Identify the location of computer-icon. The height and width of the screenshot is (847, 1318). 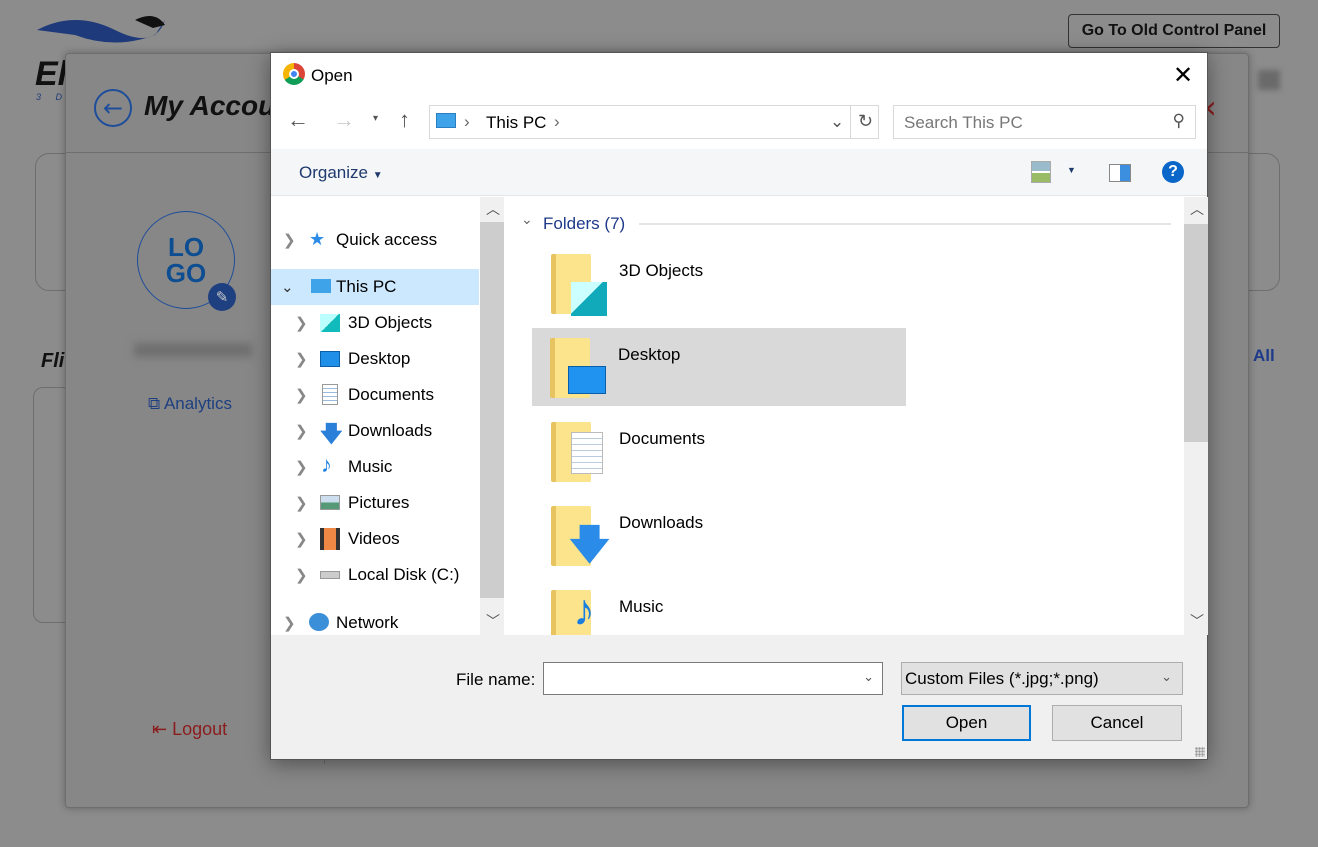
(446, 120).